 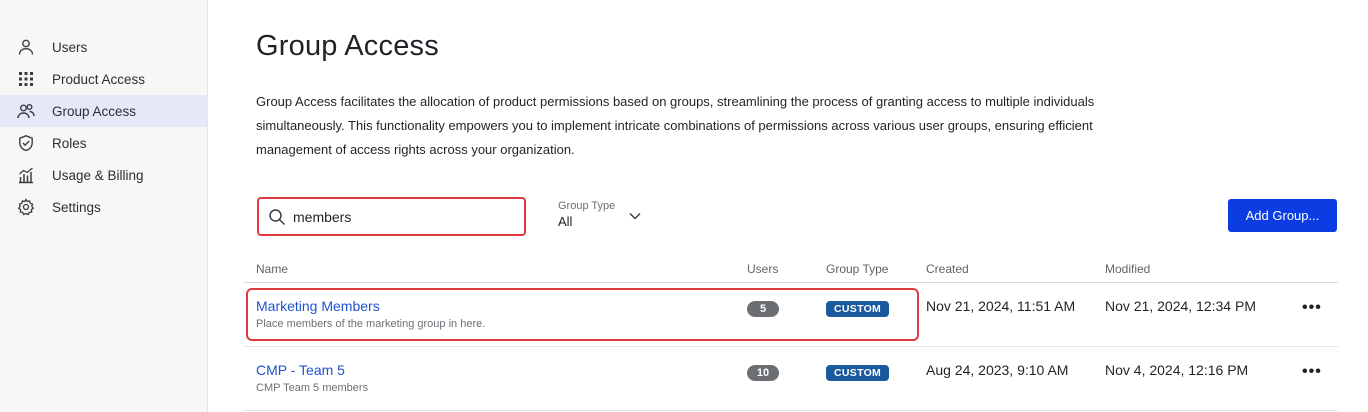 I want to click on users-count-badge: 10, so click(x=763, y=373).